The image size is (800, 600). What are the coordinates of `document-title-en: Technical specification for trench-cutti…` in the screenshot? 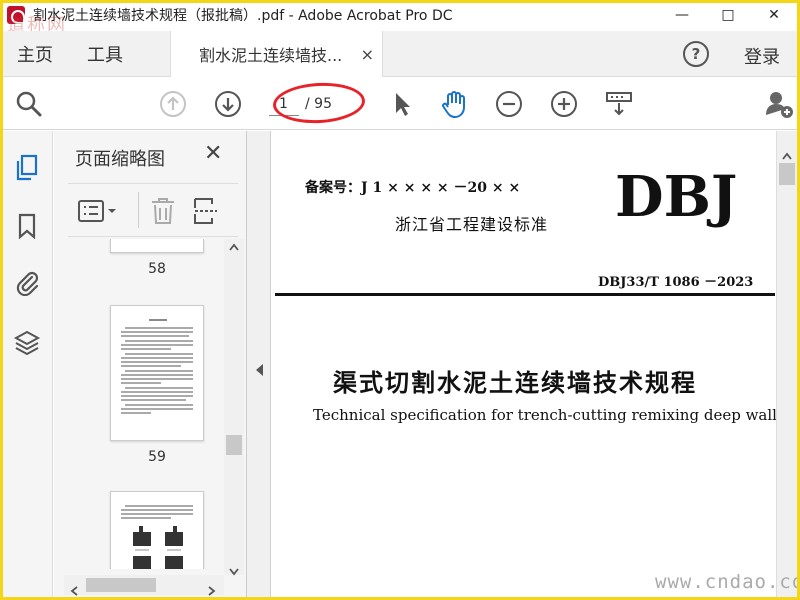 It's located at (544, 415).